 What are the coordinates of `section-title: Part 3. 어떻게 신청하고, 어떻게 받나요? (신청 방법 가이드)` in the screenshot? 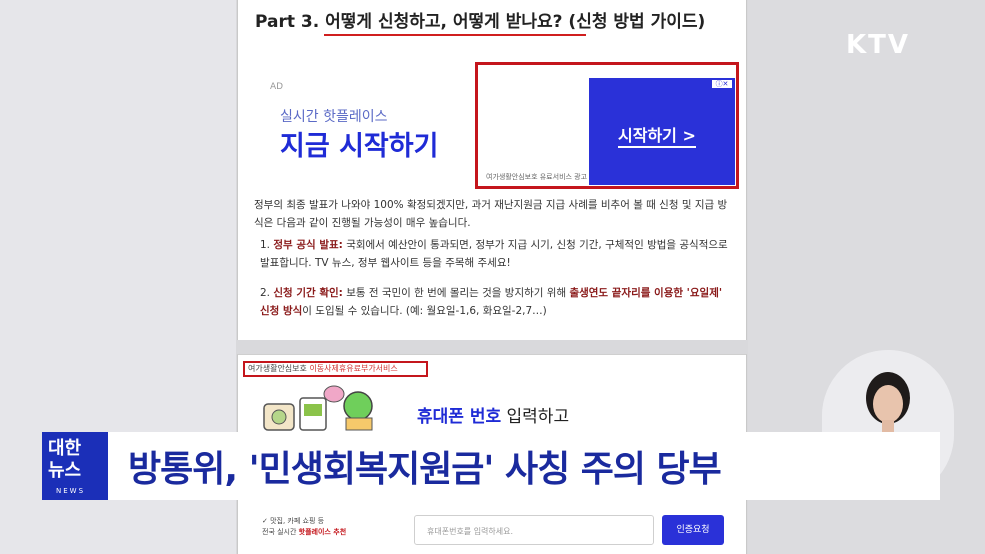 It's located at (480, 22).